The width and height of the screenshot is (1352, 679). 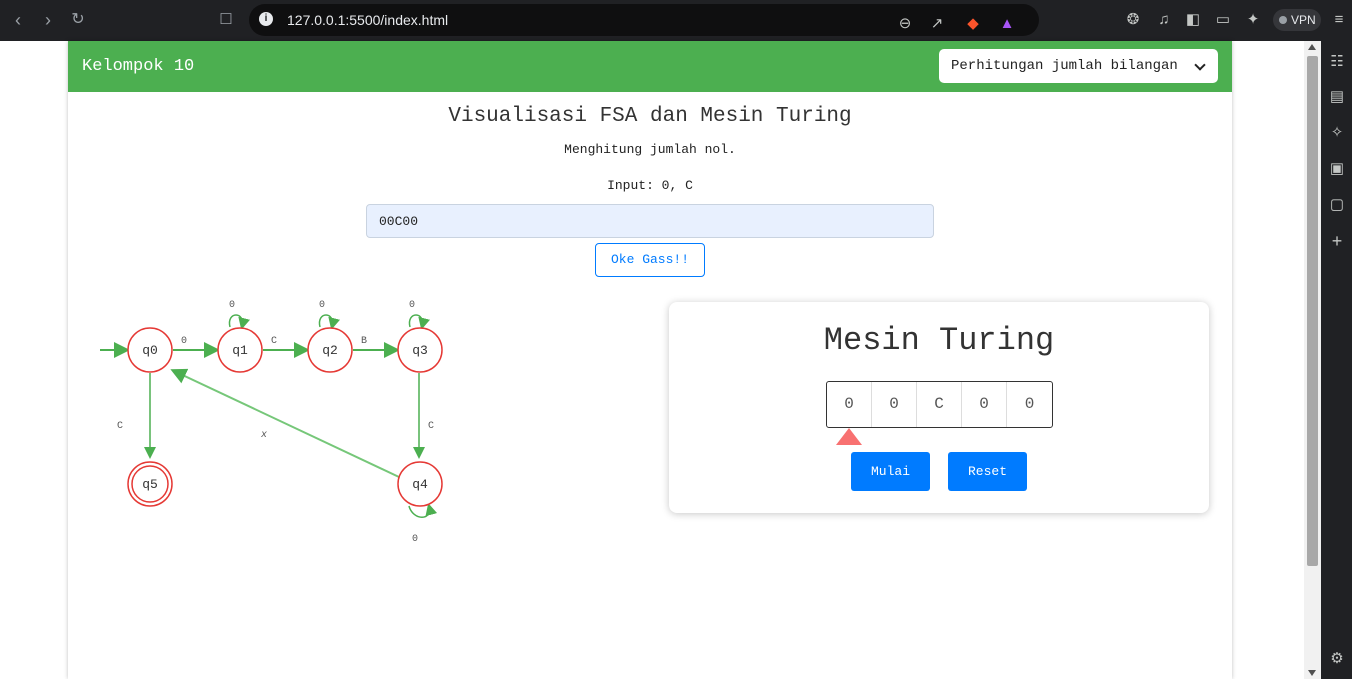 What do you see at coordinates (1312, 311) in the screenshot?
I see `scrollbar-thumb` at bounding box center [1312, 311].